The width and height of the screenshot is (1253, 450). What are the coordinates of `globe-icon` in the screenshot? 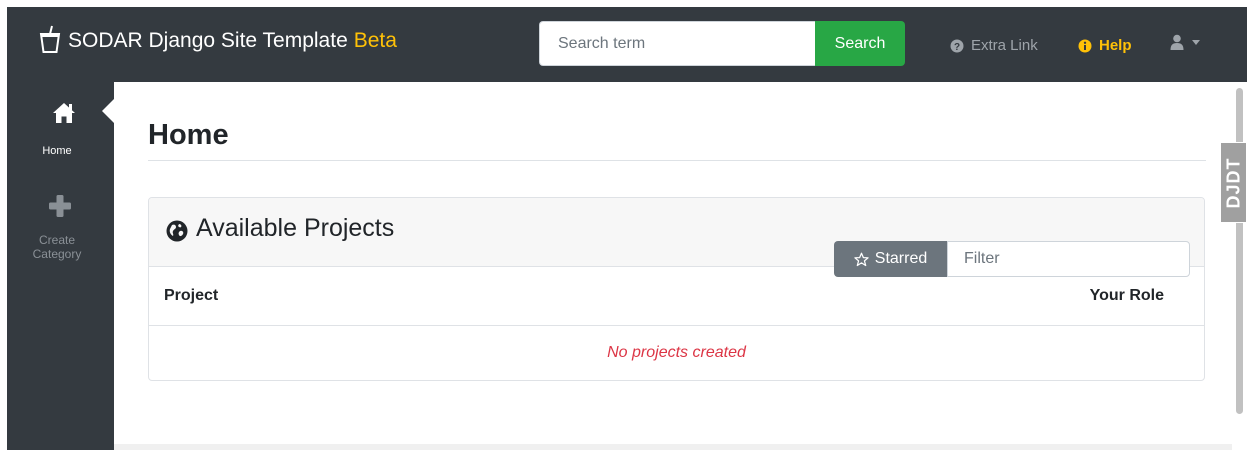 It's located at (177, 231).